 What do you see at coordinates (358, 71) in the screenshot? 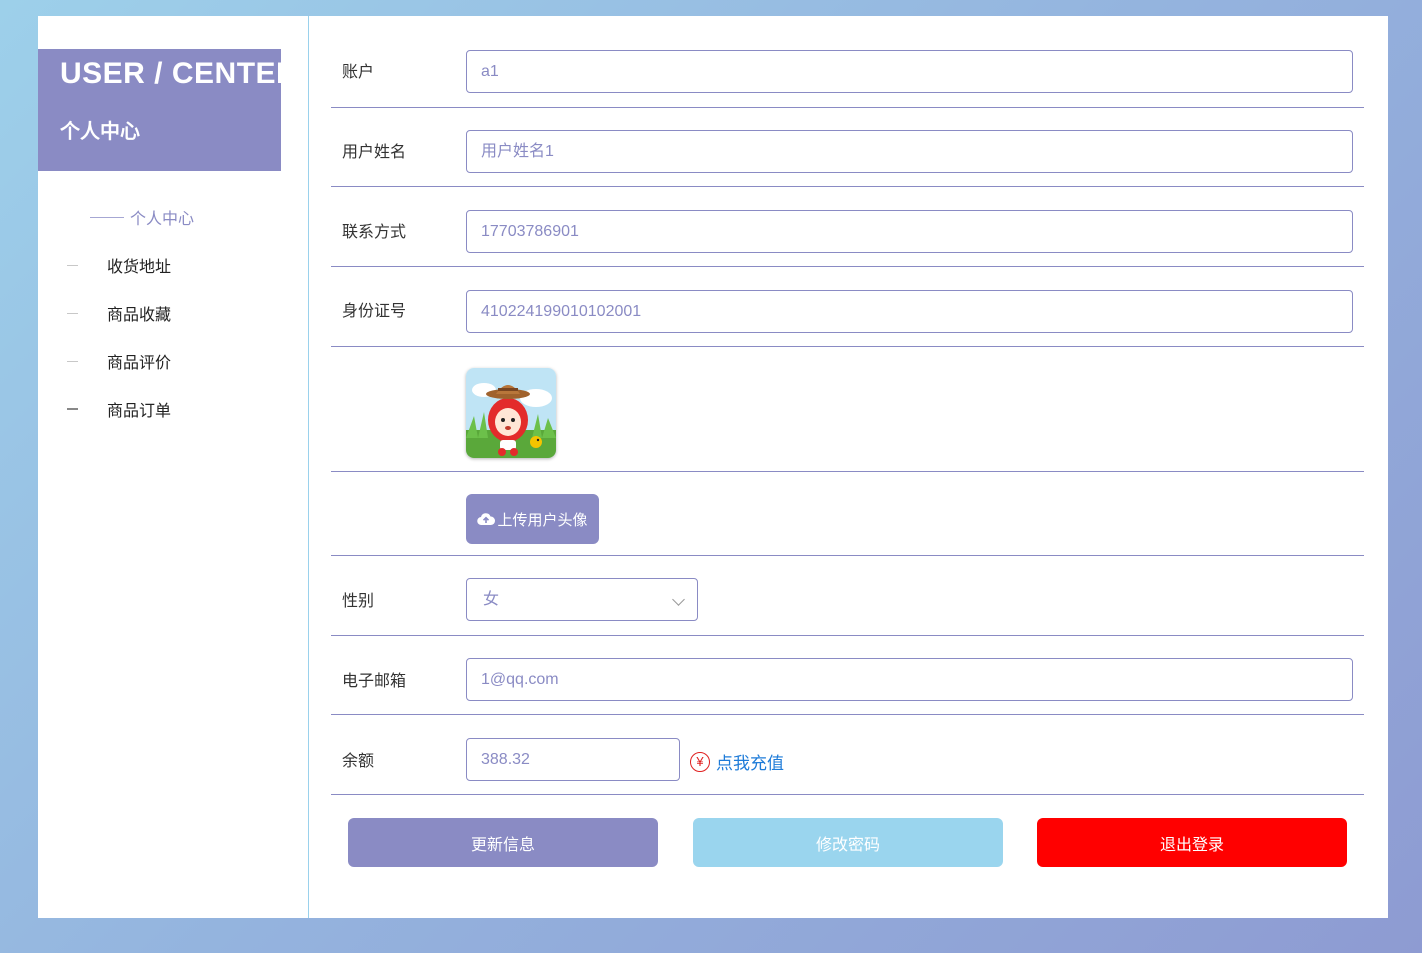
I see `account-label: 账户` at bounding box center [358, 71].